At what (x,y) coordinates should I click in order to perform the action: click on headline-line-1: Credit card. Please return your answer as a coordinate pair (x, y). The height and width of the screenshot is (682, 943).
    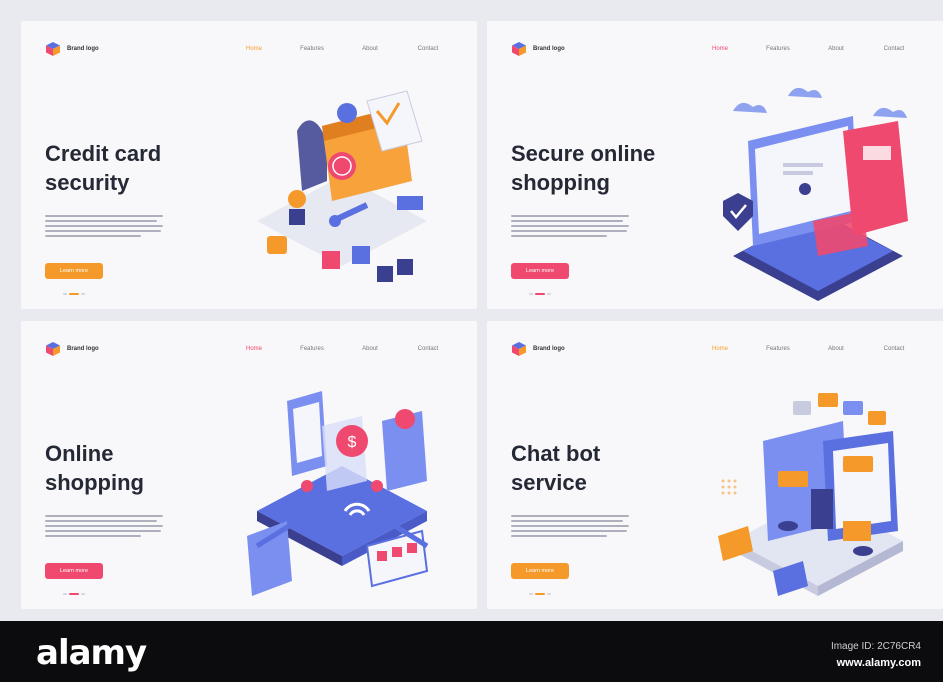
    Looking at the image, I should click on (103, 153).